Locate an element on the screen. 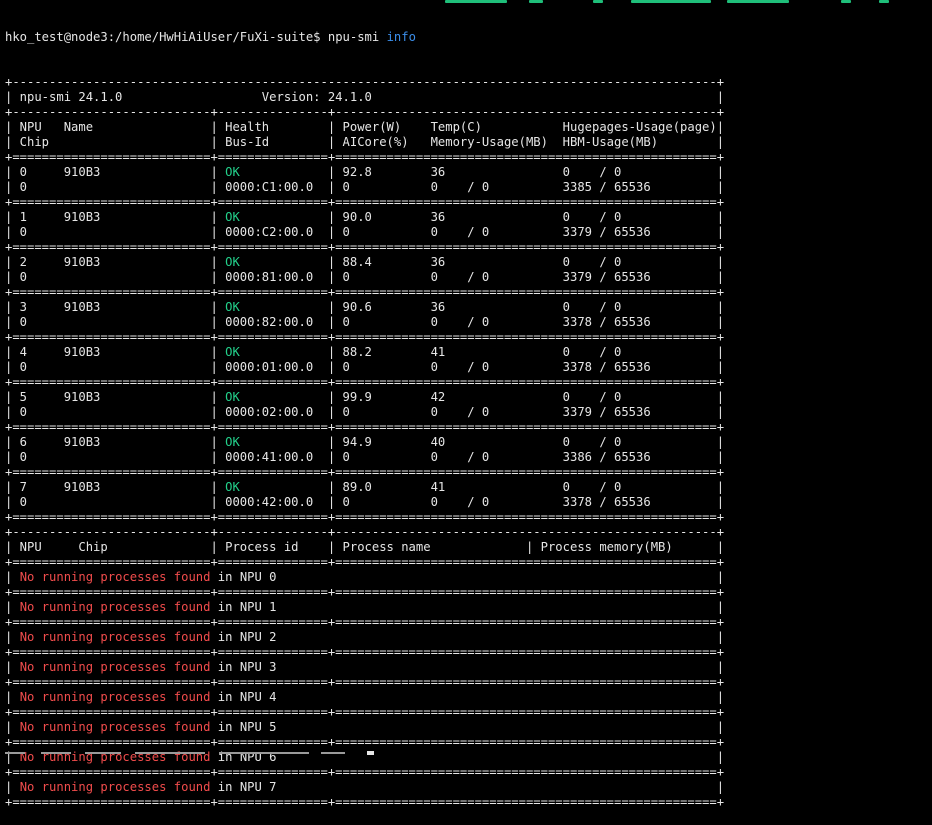 This screenshot has width=932, height=825. terminal-line: | No running processes found in NPU 1 | is located at coordinates (364, 607).